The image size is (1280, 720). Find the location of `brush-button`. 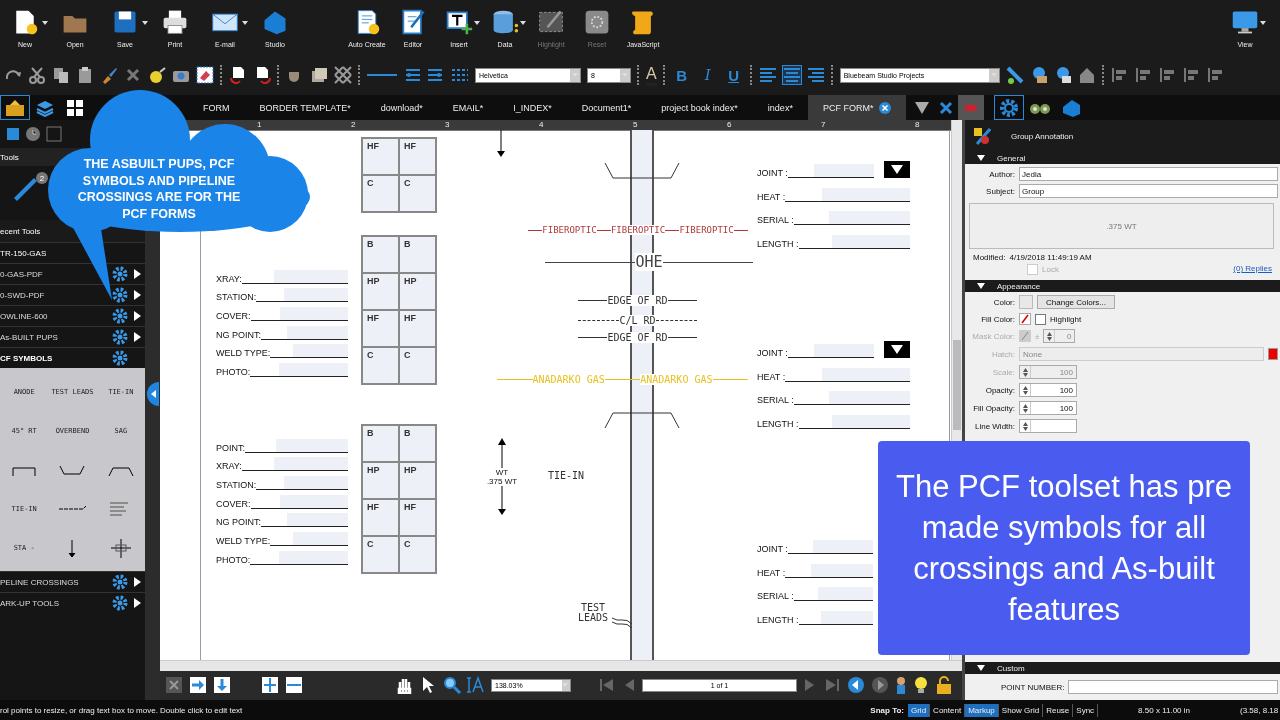

brush-button is located at coordinates (109, 75).